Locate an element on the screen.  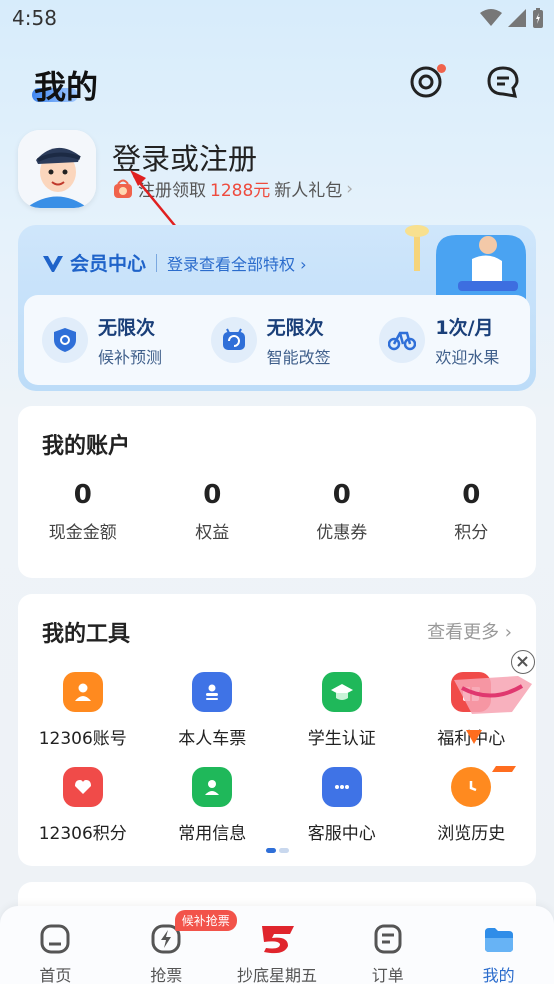
tool-label: 12306积分 is located at coordinates (82, 834).